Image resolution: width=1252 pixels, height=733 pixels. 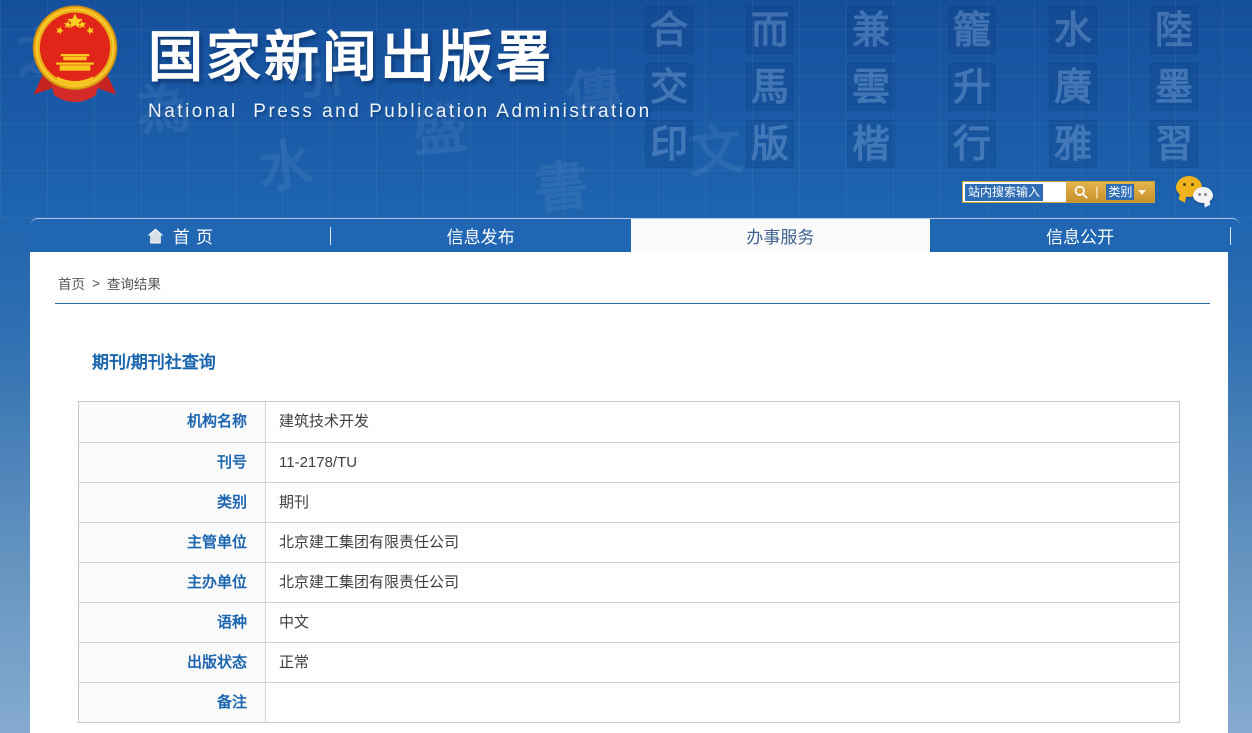 I want to click on texture-char: 廣, so click(x=1073, y=87).